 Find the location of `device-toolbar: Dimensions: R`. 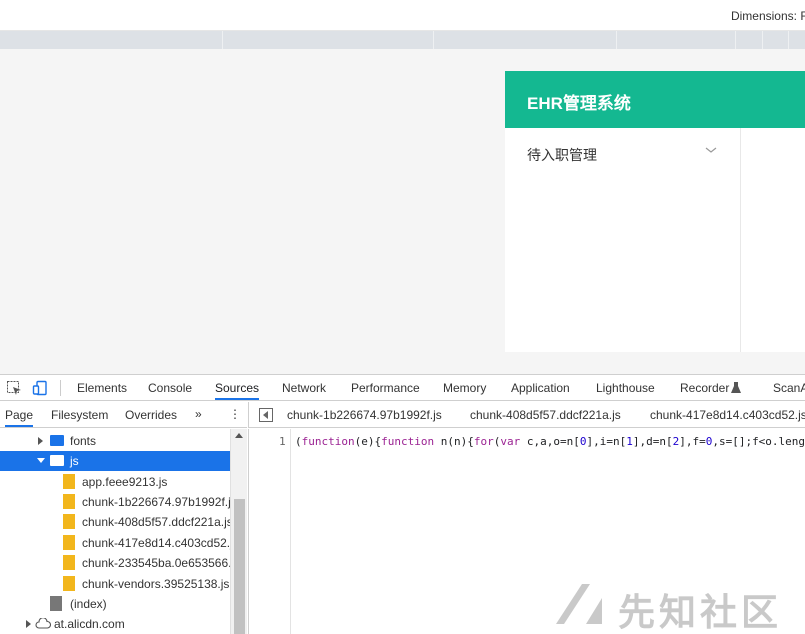

device-toolbar: Dimensions: R is located at coordinates (402, 15).